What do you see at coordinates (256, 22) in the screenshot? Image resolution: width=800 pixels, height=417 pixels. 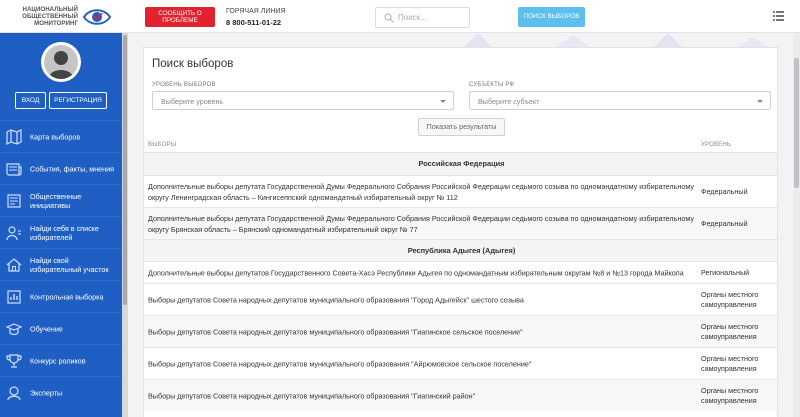 I see `hotline-number: 8 800-511-01-22` at bounding box center [256, 22].